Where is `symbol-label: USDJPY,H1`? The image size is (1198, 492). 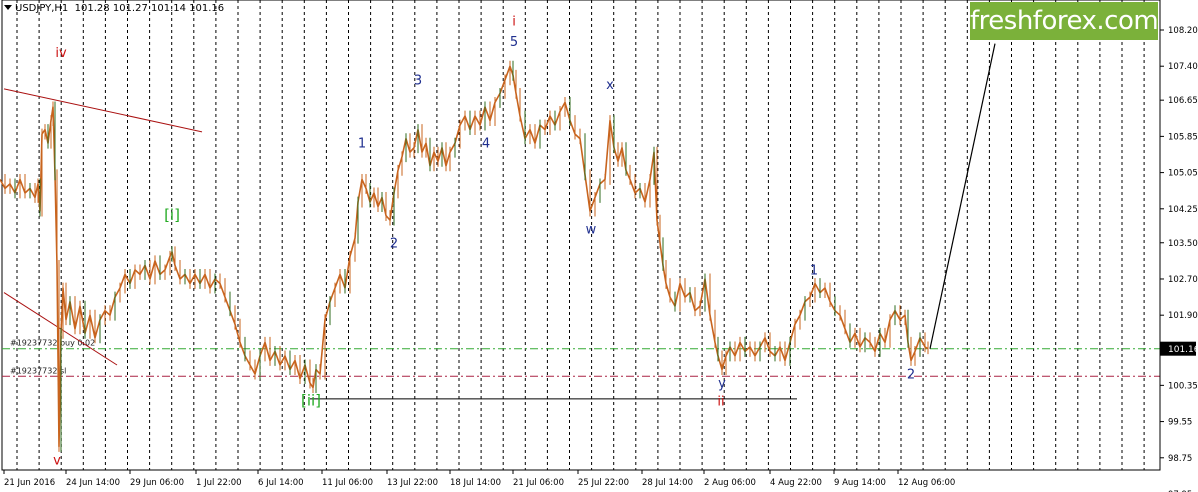
symbol-label: USDJPY,H1 is located at coordinates (42, 8).